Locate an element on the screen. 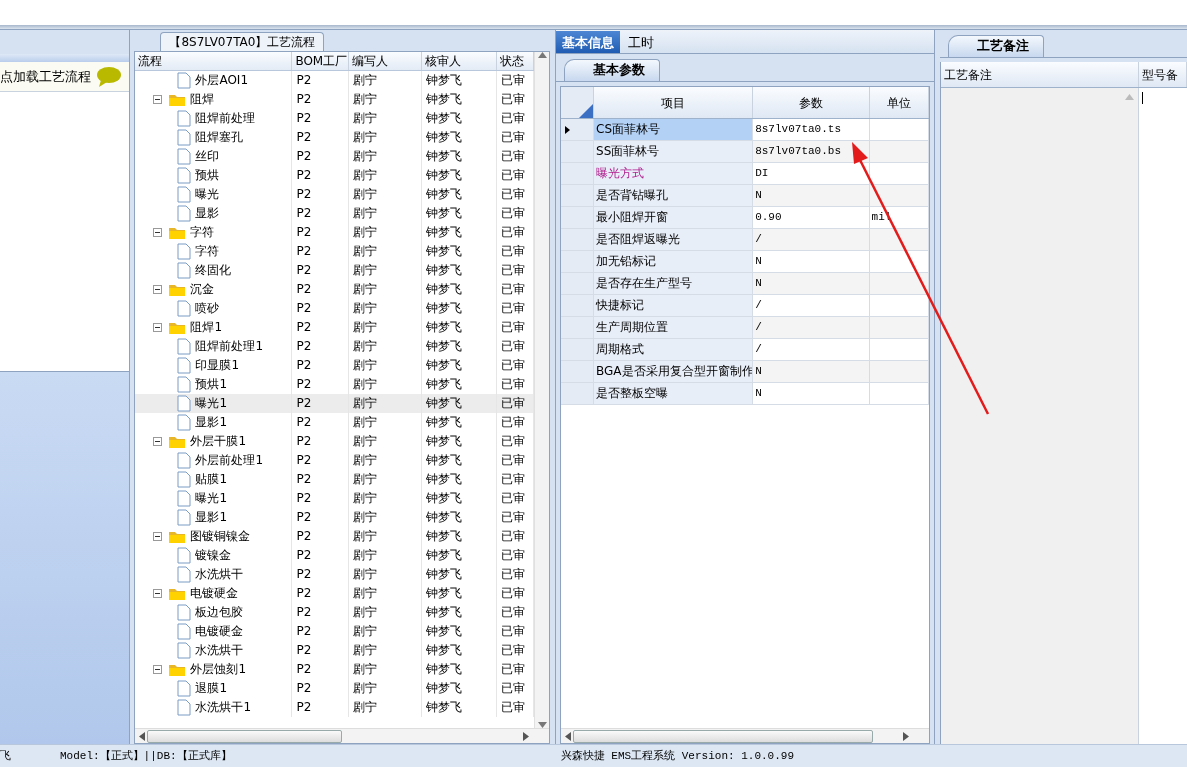  tree-row: 阻焊1 P2 剧宁 钟梦飞 已审 is located at coordinates (335, 327).